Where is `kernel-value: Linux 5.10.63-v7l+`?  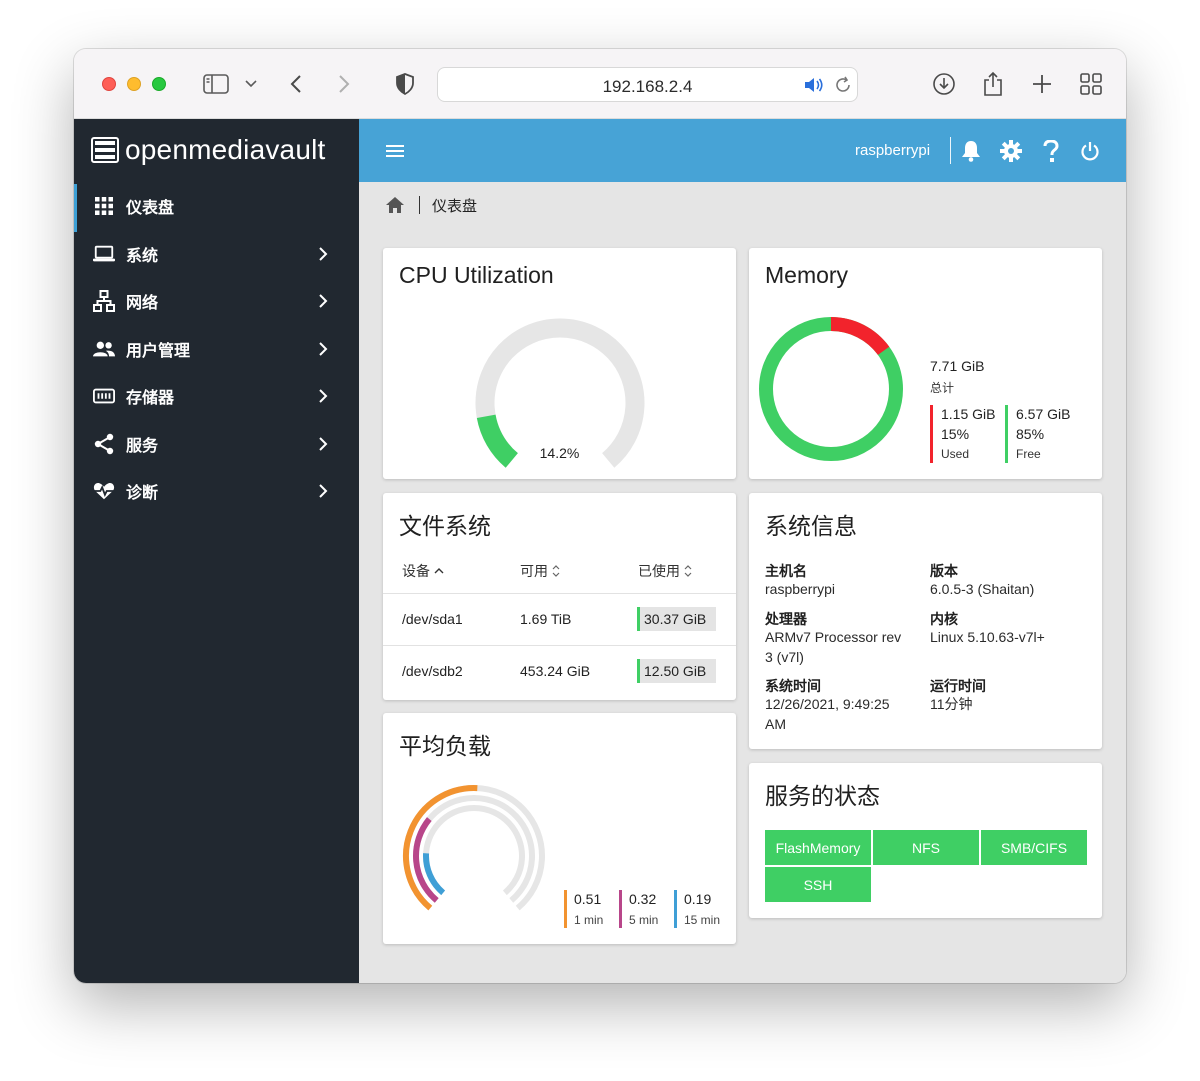
kernel-value: Linux 5.10.63-v7l+ is located at coordinates (987, 637).